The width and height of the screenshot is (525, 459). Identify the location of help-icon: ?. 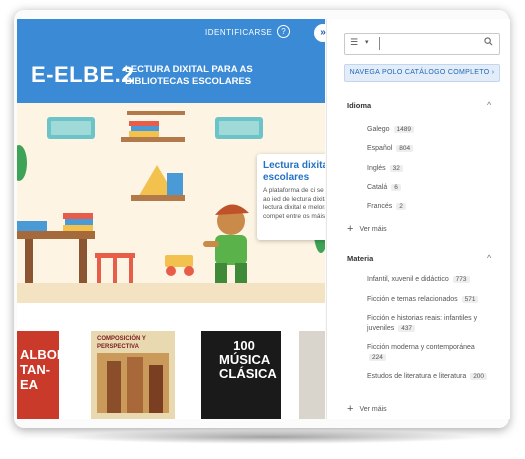
(283, 31).